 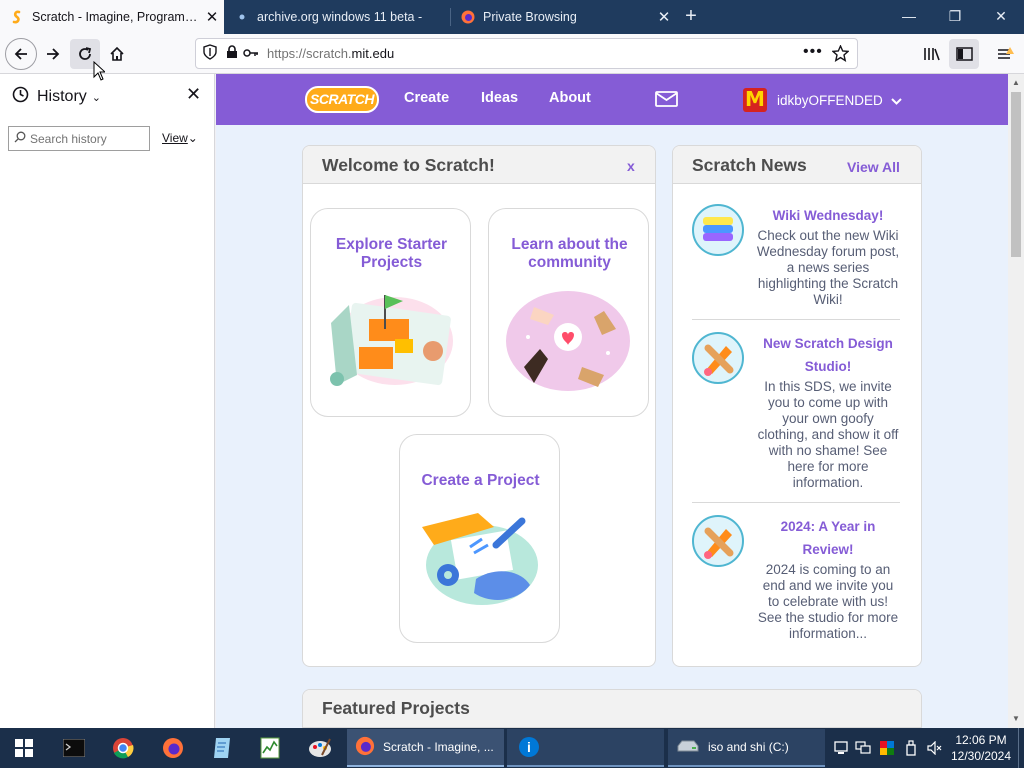 I want to click on taskbar-drive-window: iso and shi (C:), so click(x=746, y=748).